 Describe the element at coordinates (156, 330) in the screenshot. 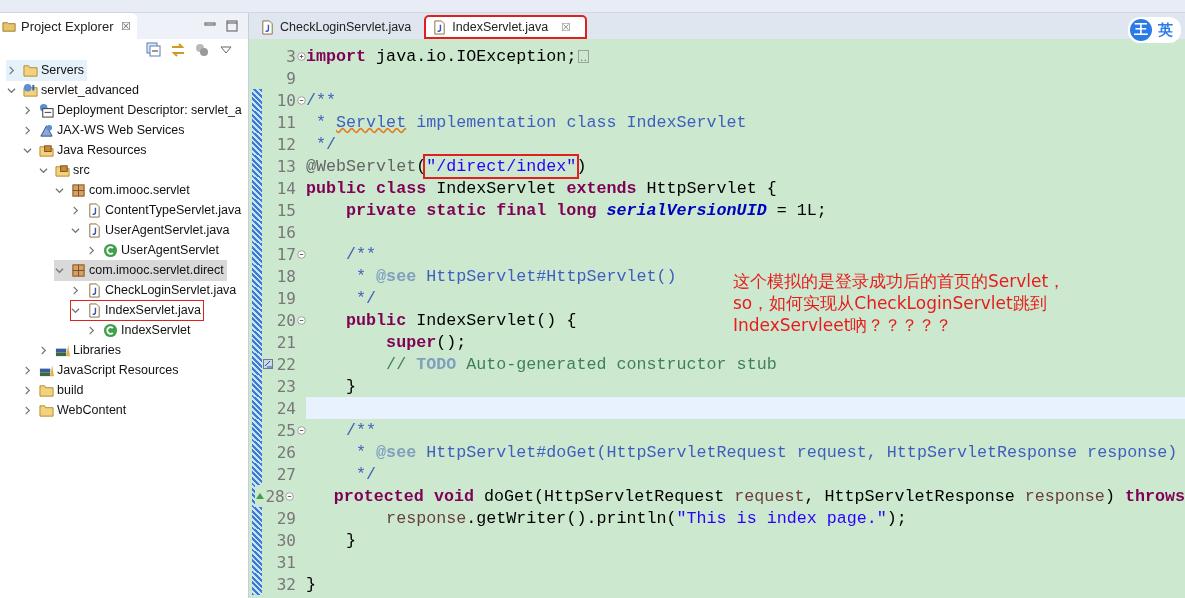

I see `tree-label: IndexServlet` at that location.